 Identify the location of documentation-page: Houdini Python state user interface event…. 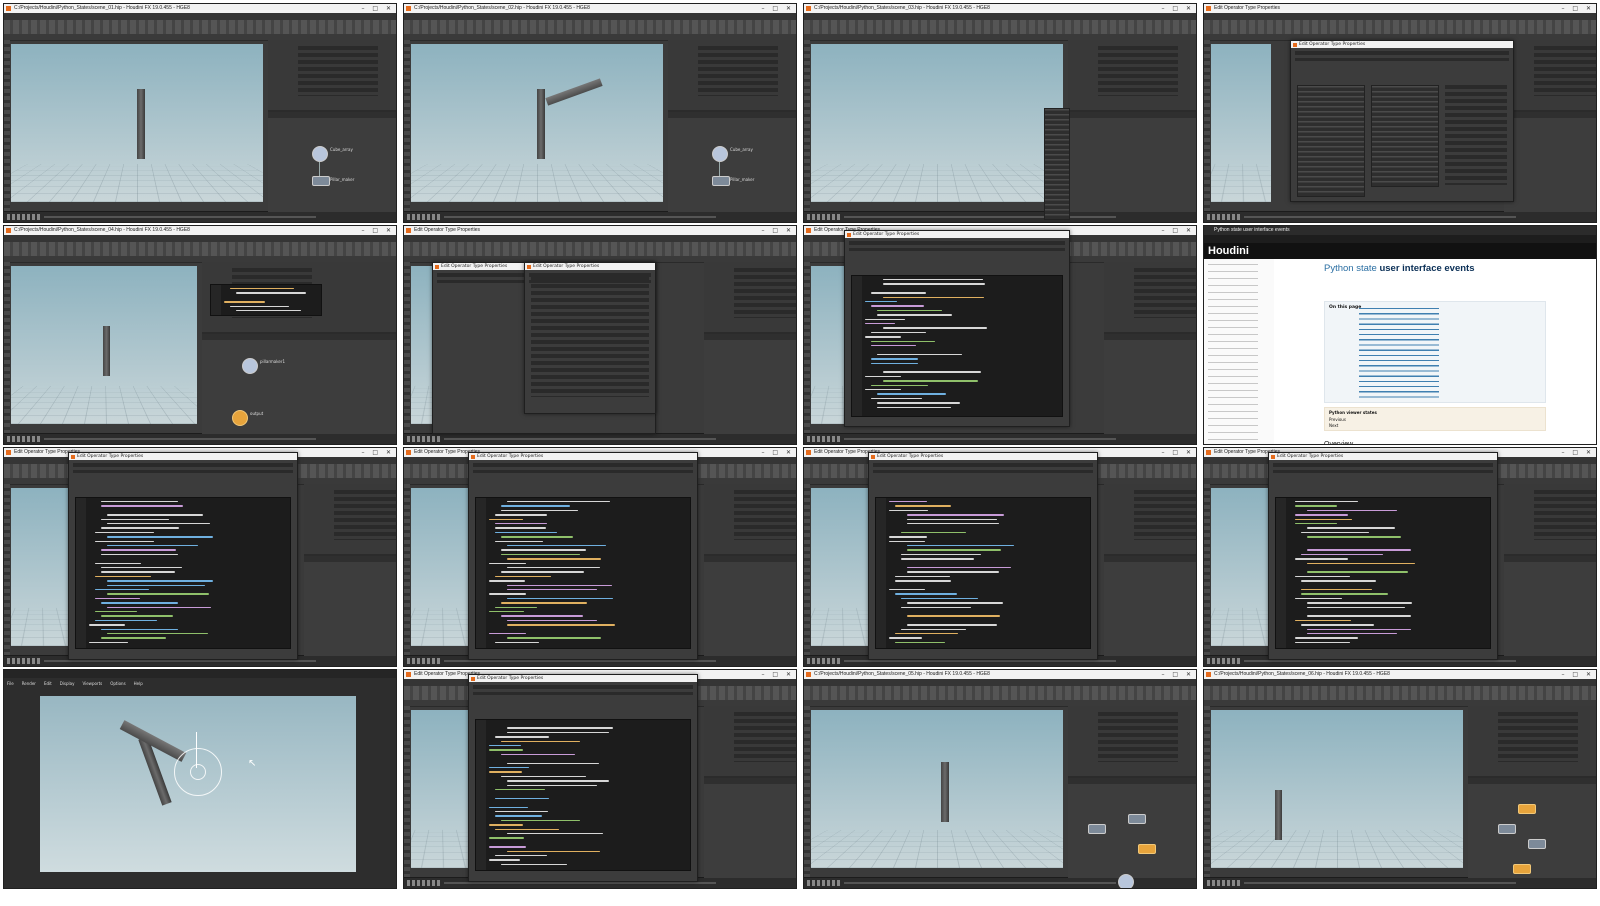
(1400, 339).